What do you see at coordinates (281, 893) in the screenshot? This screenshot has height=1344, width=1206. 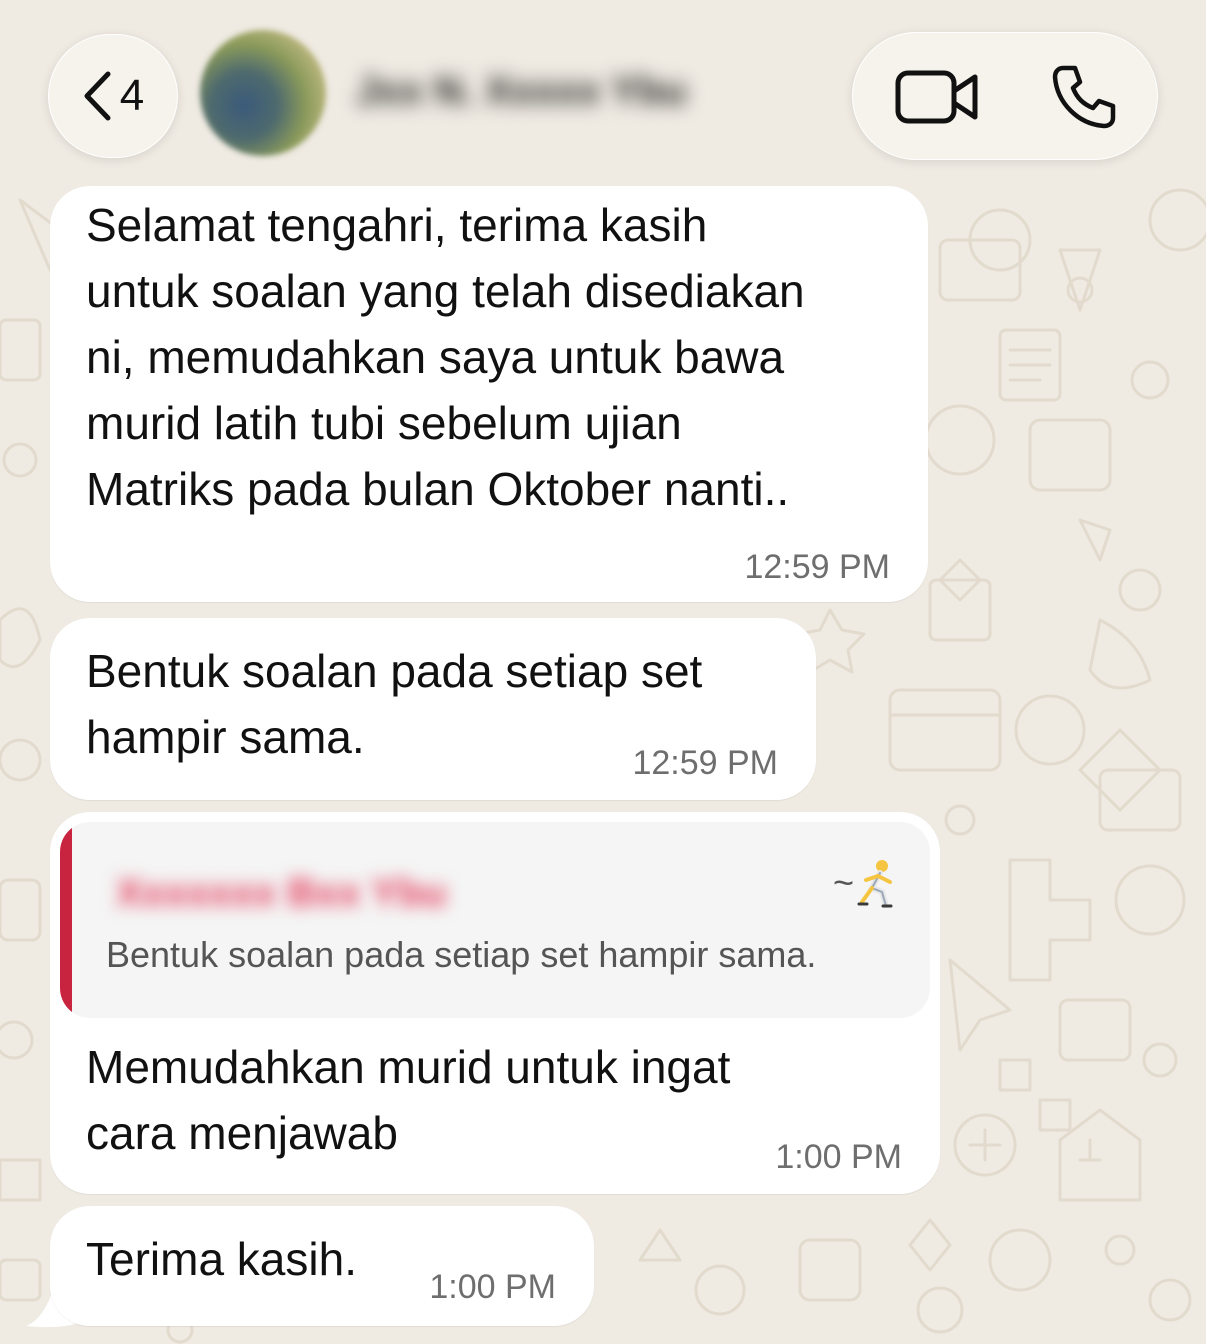 I see `quoted-author: Xxxxxxx Bxx Ybu` at bounding box center [281, 893].